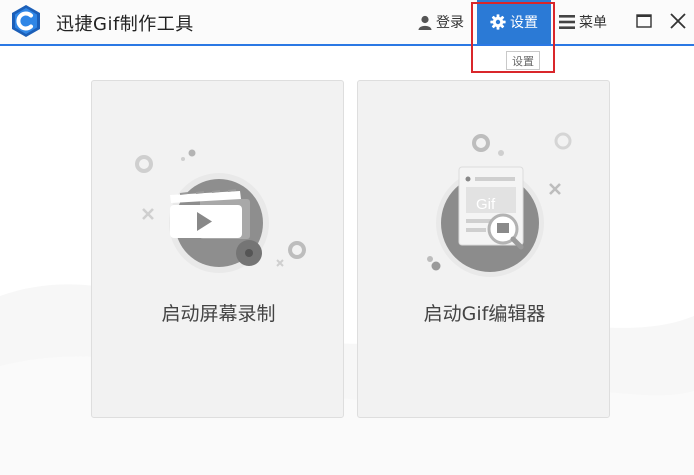 The height and width of the screenshot is (475, 694). What do you see at coordinates (593, 23) in the screenshot?
I see `menu-label: 菜单` at bounding box center [593, 23].